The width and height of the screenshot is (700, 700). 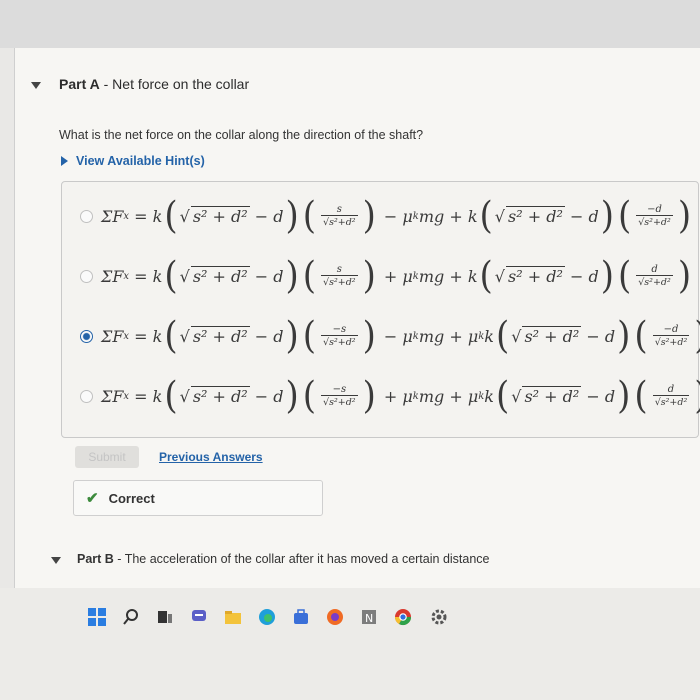 I want to click on windows-start-icon, so click(x=97, y=617).